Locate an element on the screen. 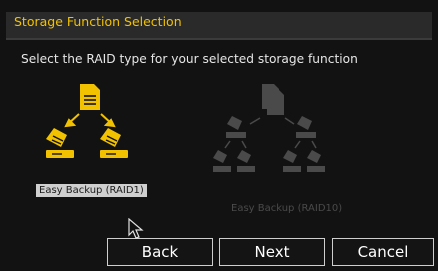  mouse-pointer-icon is located at coordinates (136, 228).